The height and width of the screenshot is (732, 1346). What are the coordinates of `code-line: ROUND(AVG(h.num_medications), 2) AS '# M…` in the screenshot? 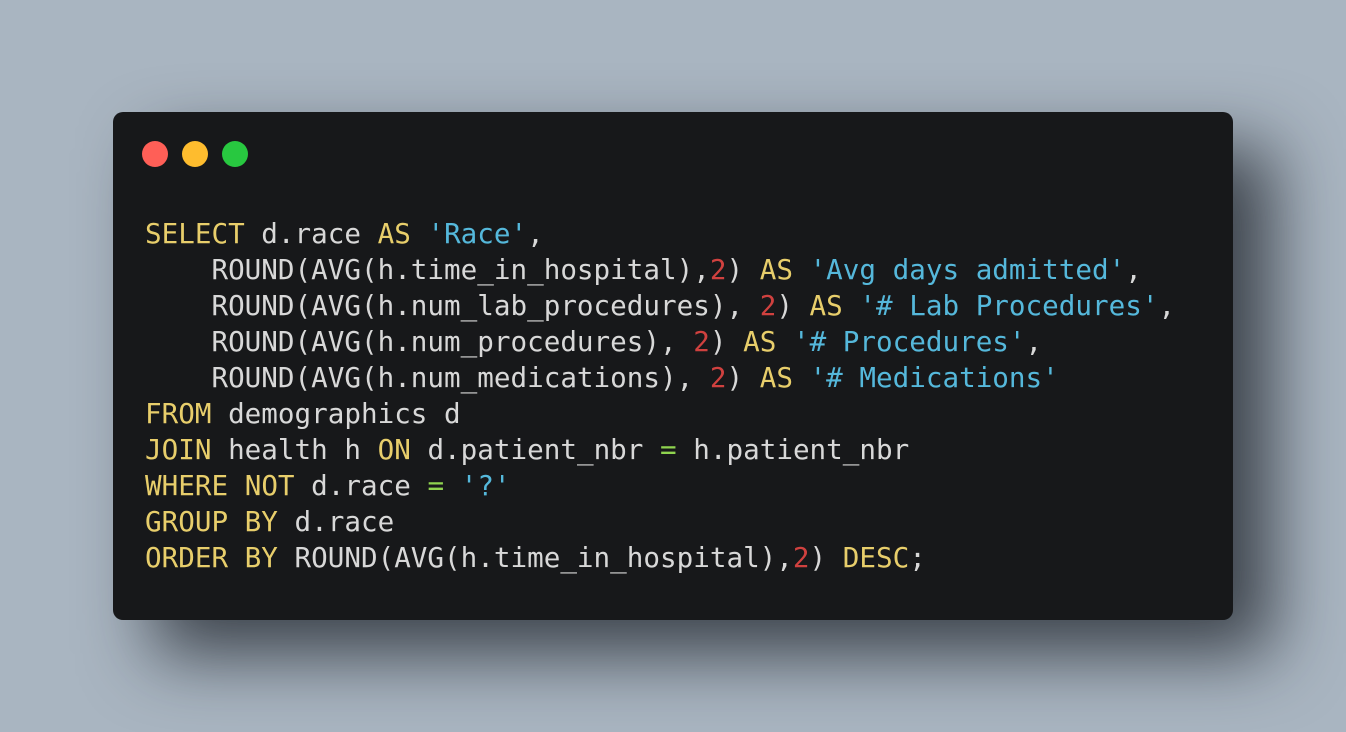 It's located at (660, 378).